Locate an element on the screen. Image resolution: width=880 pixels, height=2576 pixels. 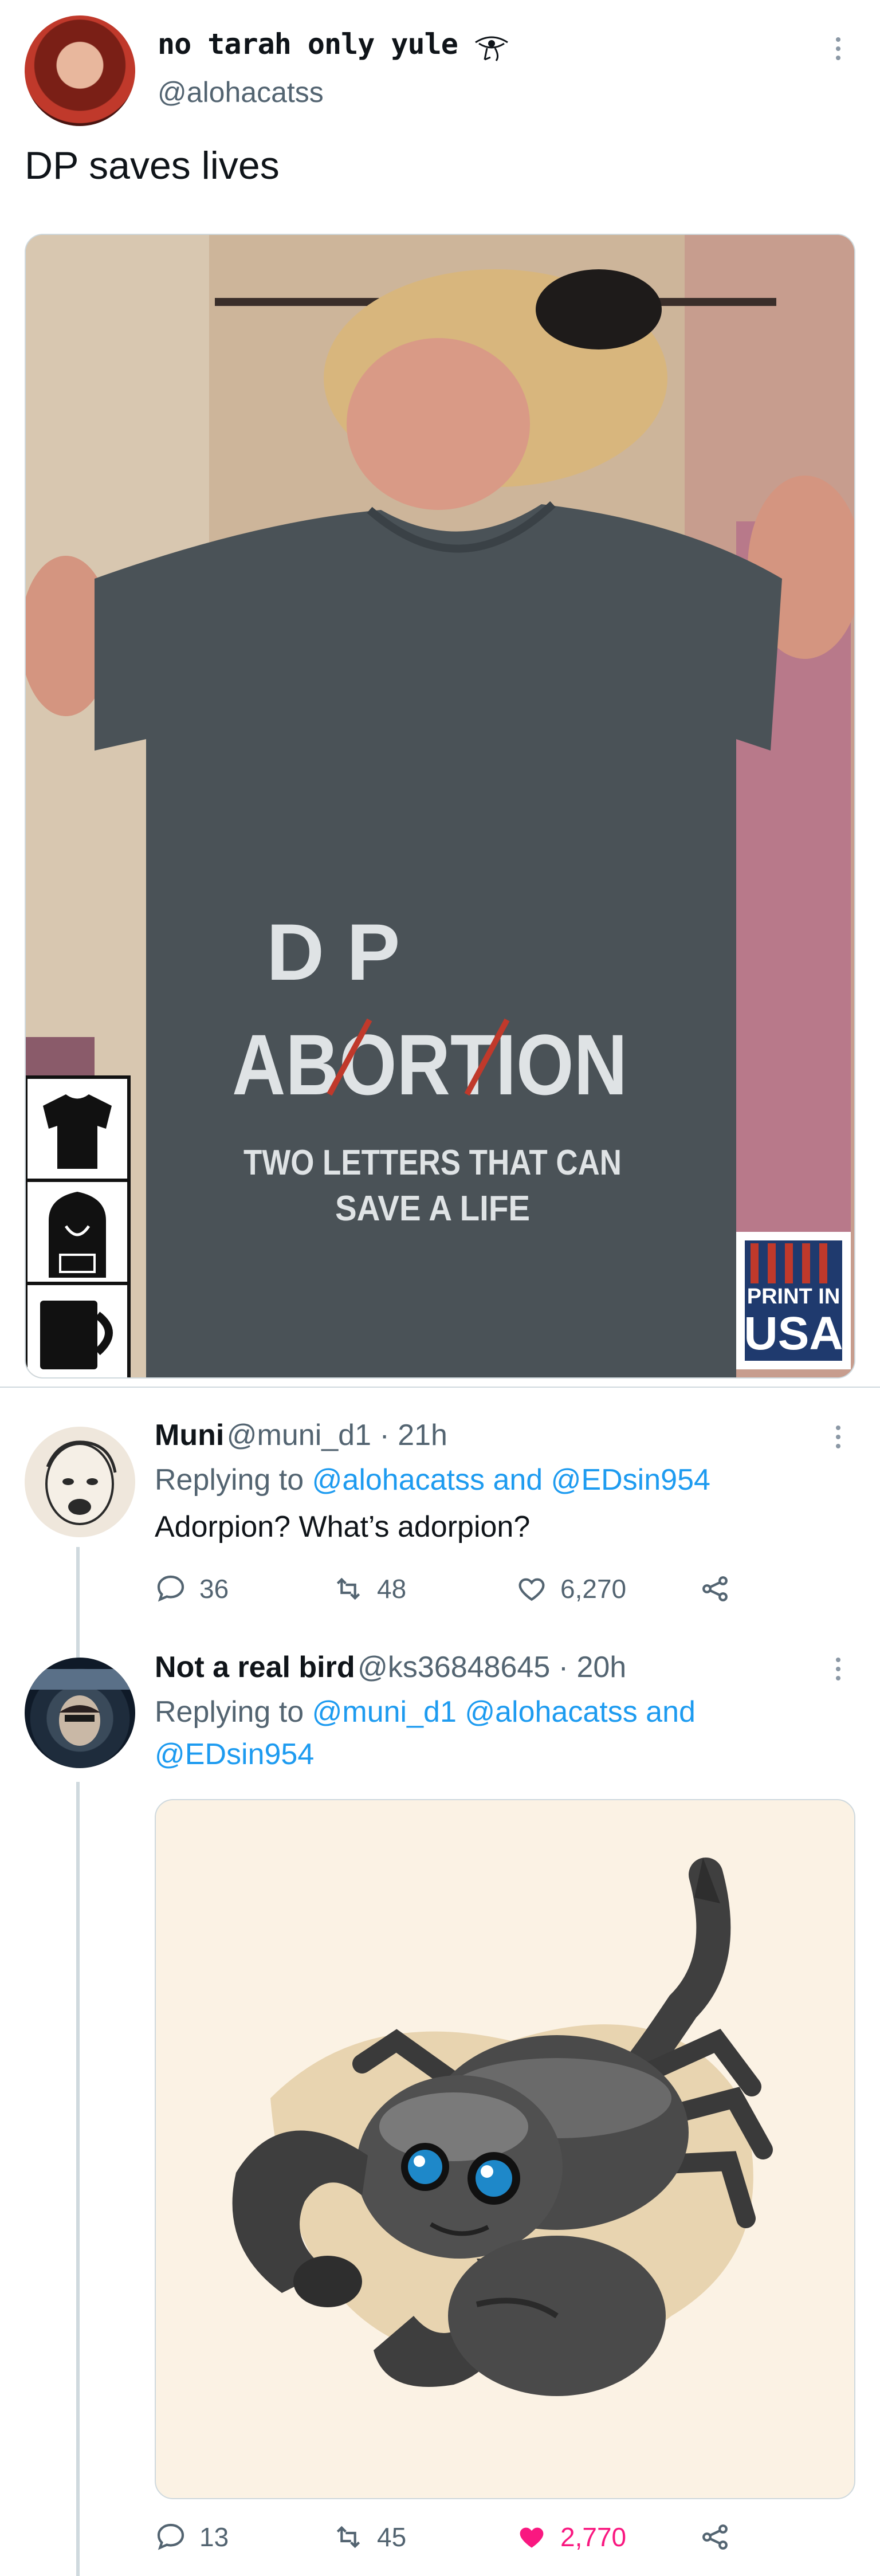
like-count: 6,270 is located at coordinates (593, 1589).